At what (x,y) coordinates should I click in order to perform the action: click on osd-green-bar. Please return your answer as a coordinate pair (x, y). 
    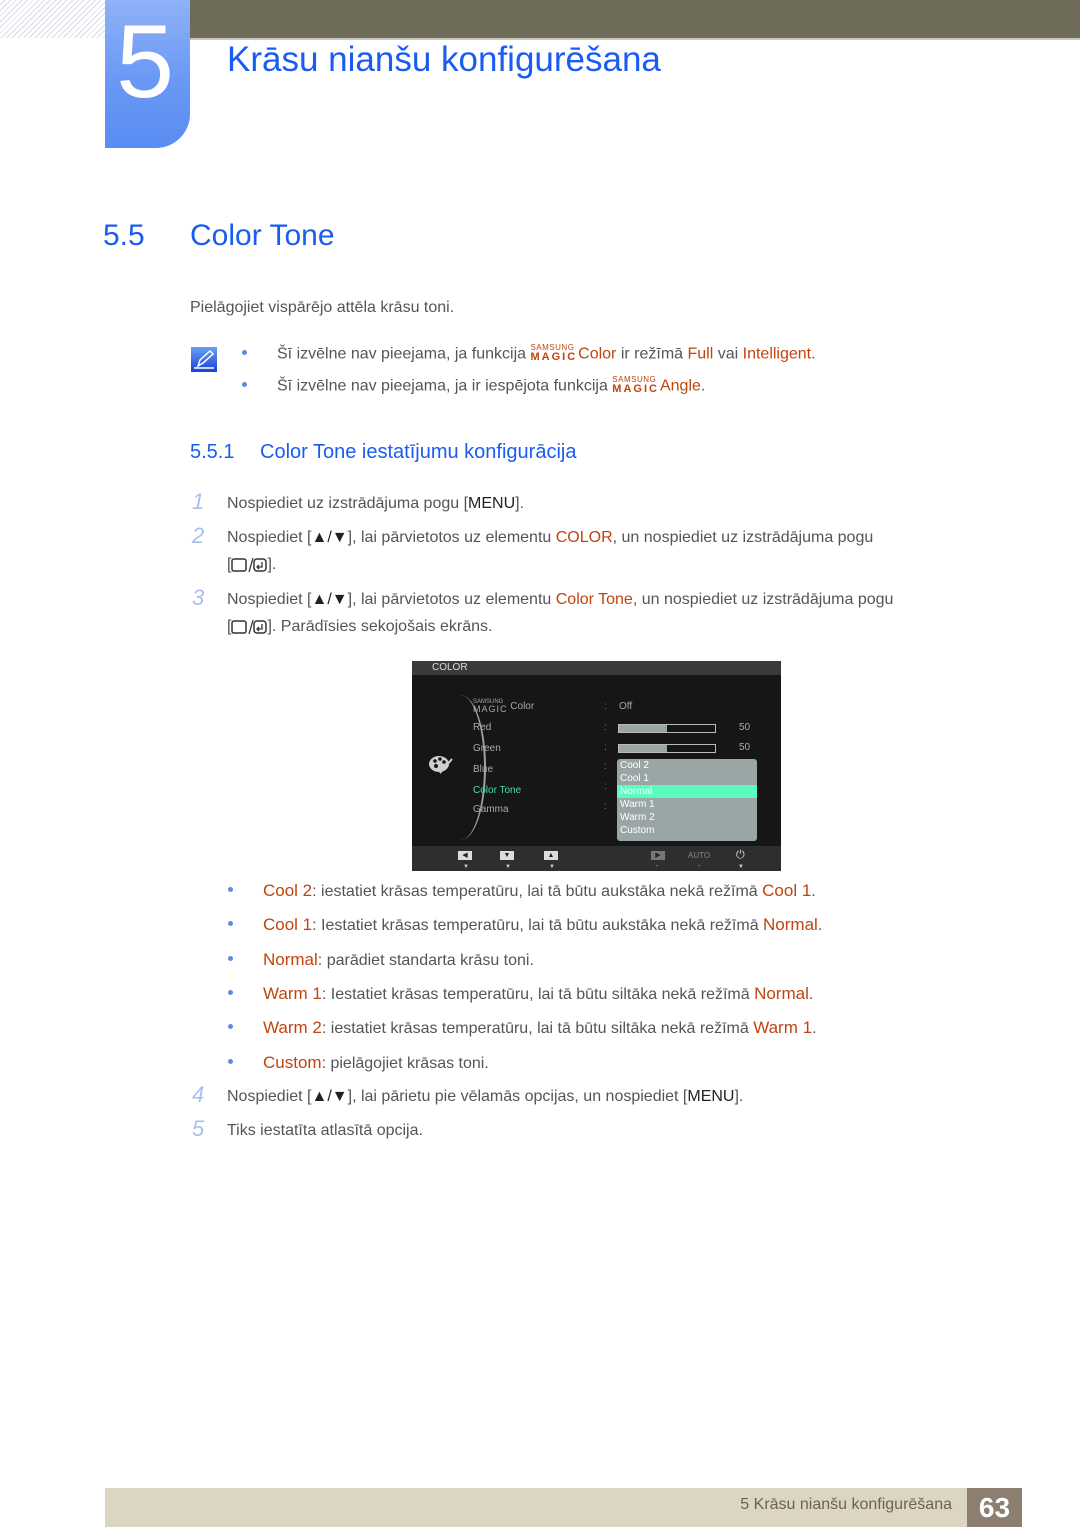
    Looking at the image, I should click on (667, 748).